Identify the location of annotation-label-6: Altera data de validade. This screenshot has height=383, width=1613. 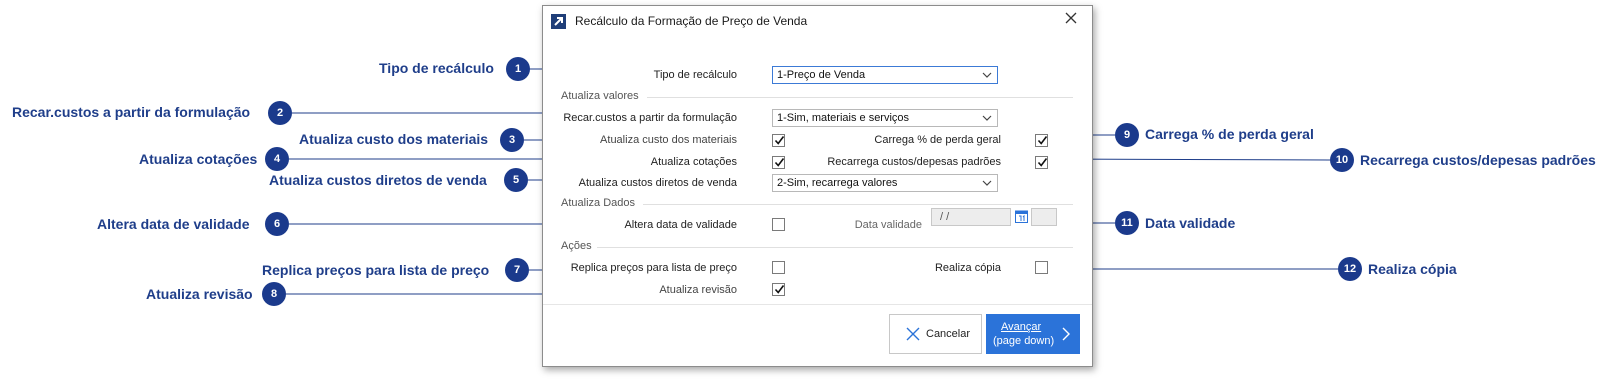
(173, 224).